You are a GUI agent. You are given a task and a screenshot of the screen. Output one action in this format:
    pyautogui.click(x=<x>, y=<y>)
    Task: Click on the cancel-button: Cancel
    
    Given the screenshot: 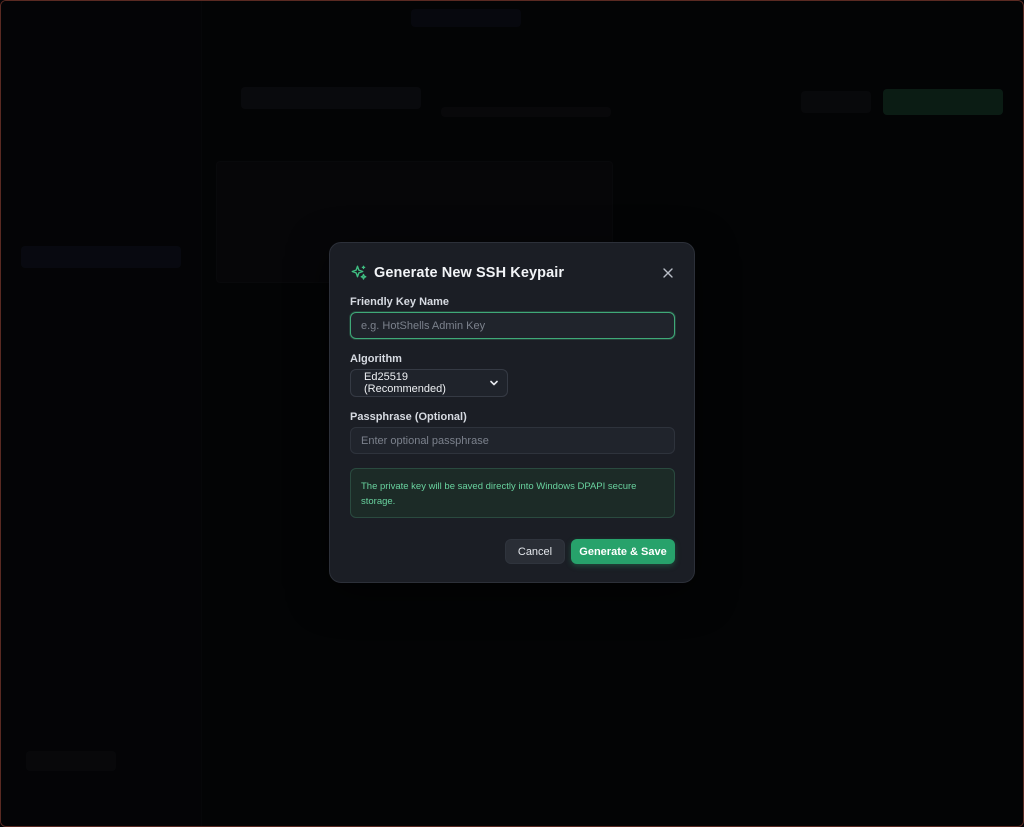 What is the action you would take?
    pyautogui.click(x=535, y=551)
    